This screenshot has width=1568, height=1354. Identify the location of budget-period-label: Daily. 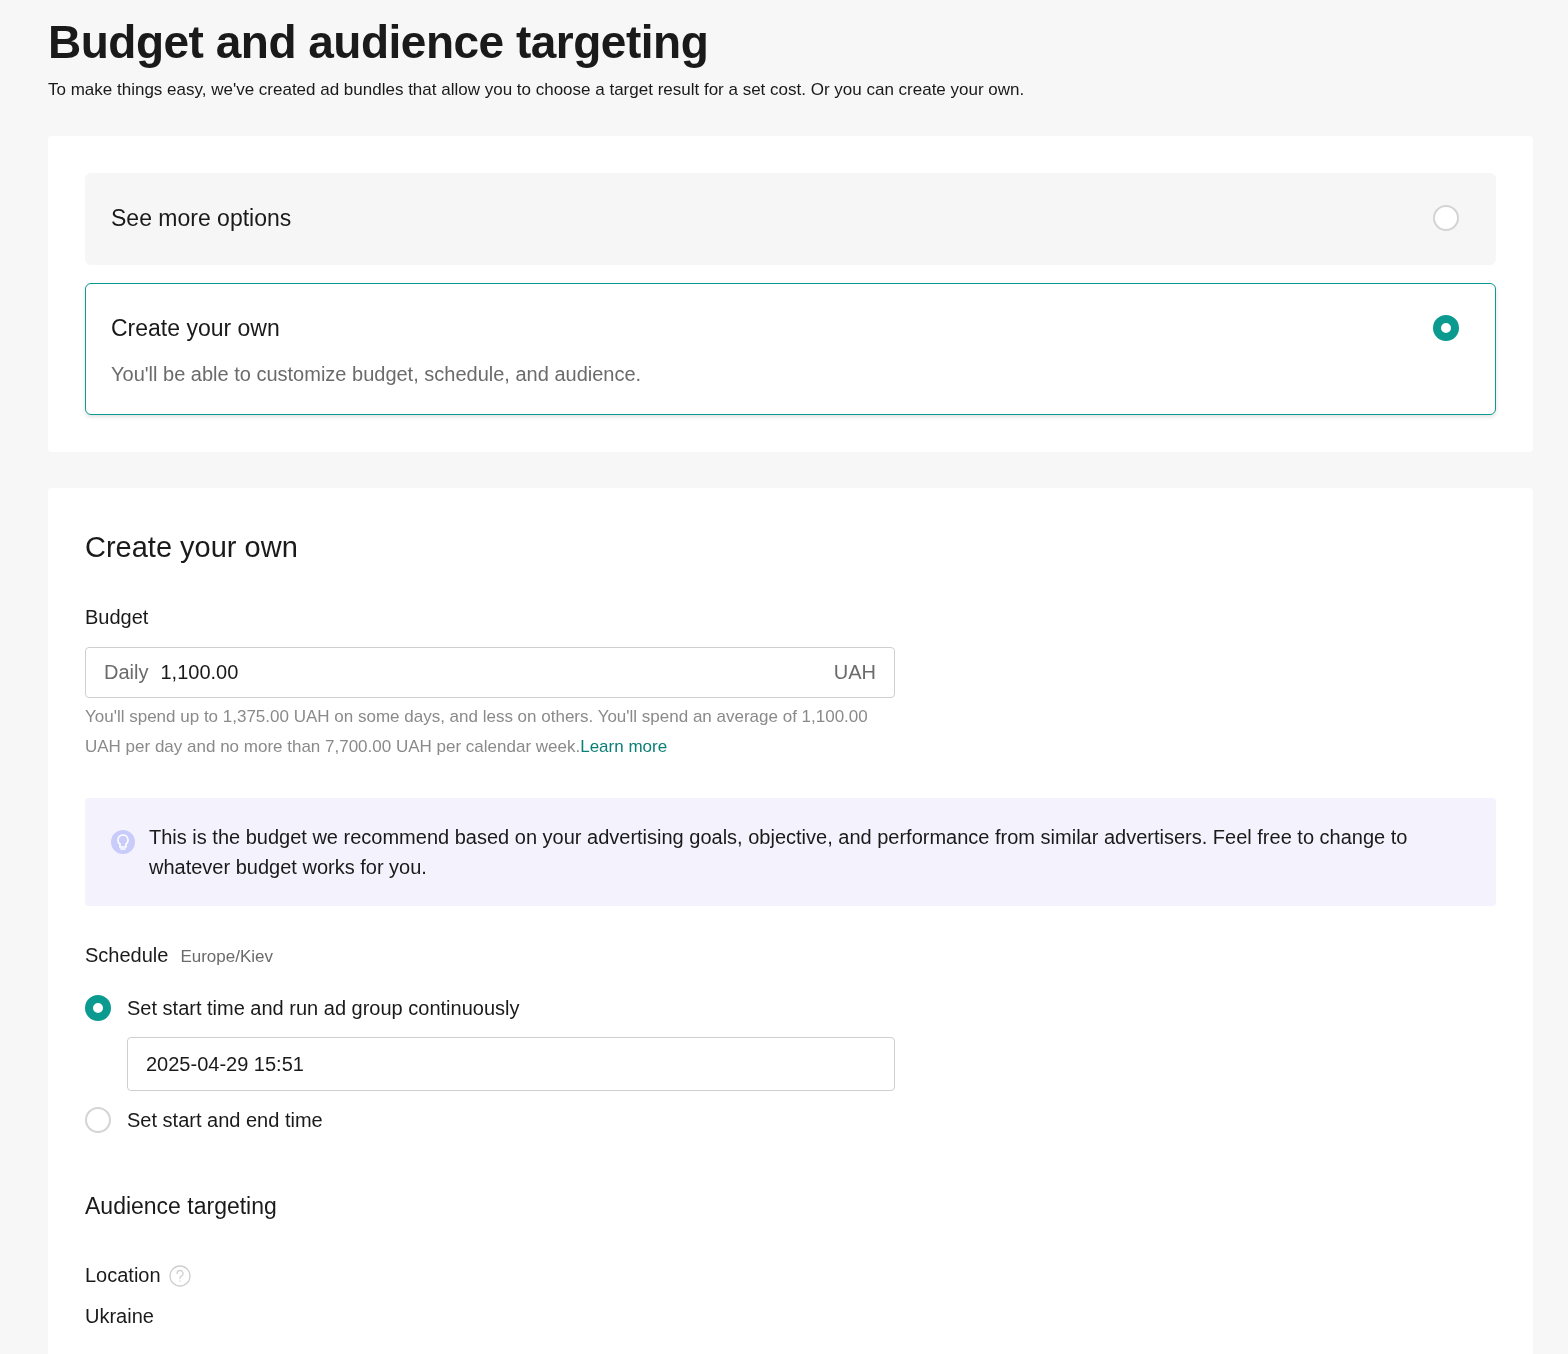
(126, 672).